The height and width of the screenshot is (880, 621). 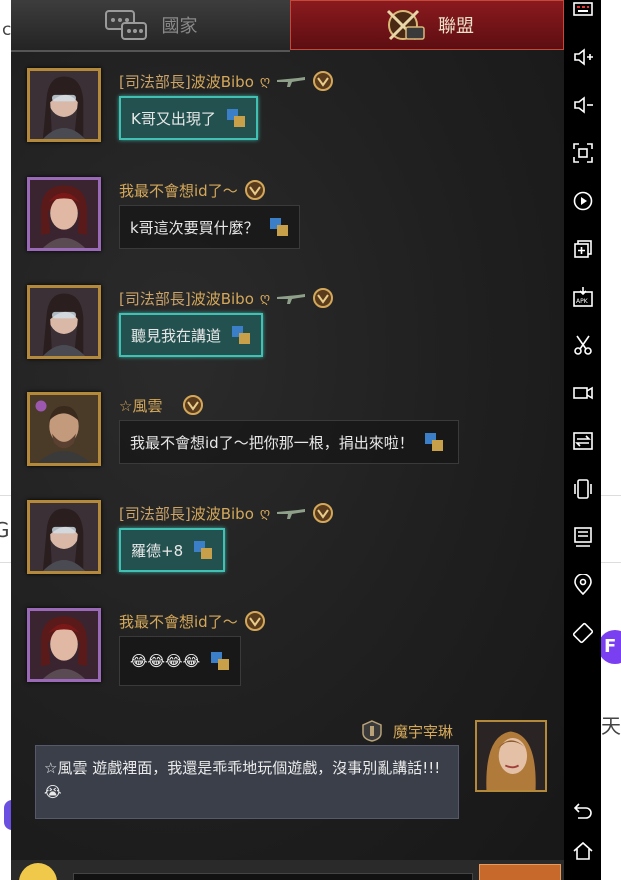 I want to click on own-avatar, so click(x=511, y=756).